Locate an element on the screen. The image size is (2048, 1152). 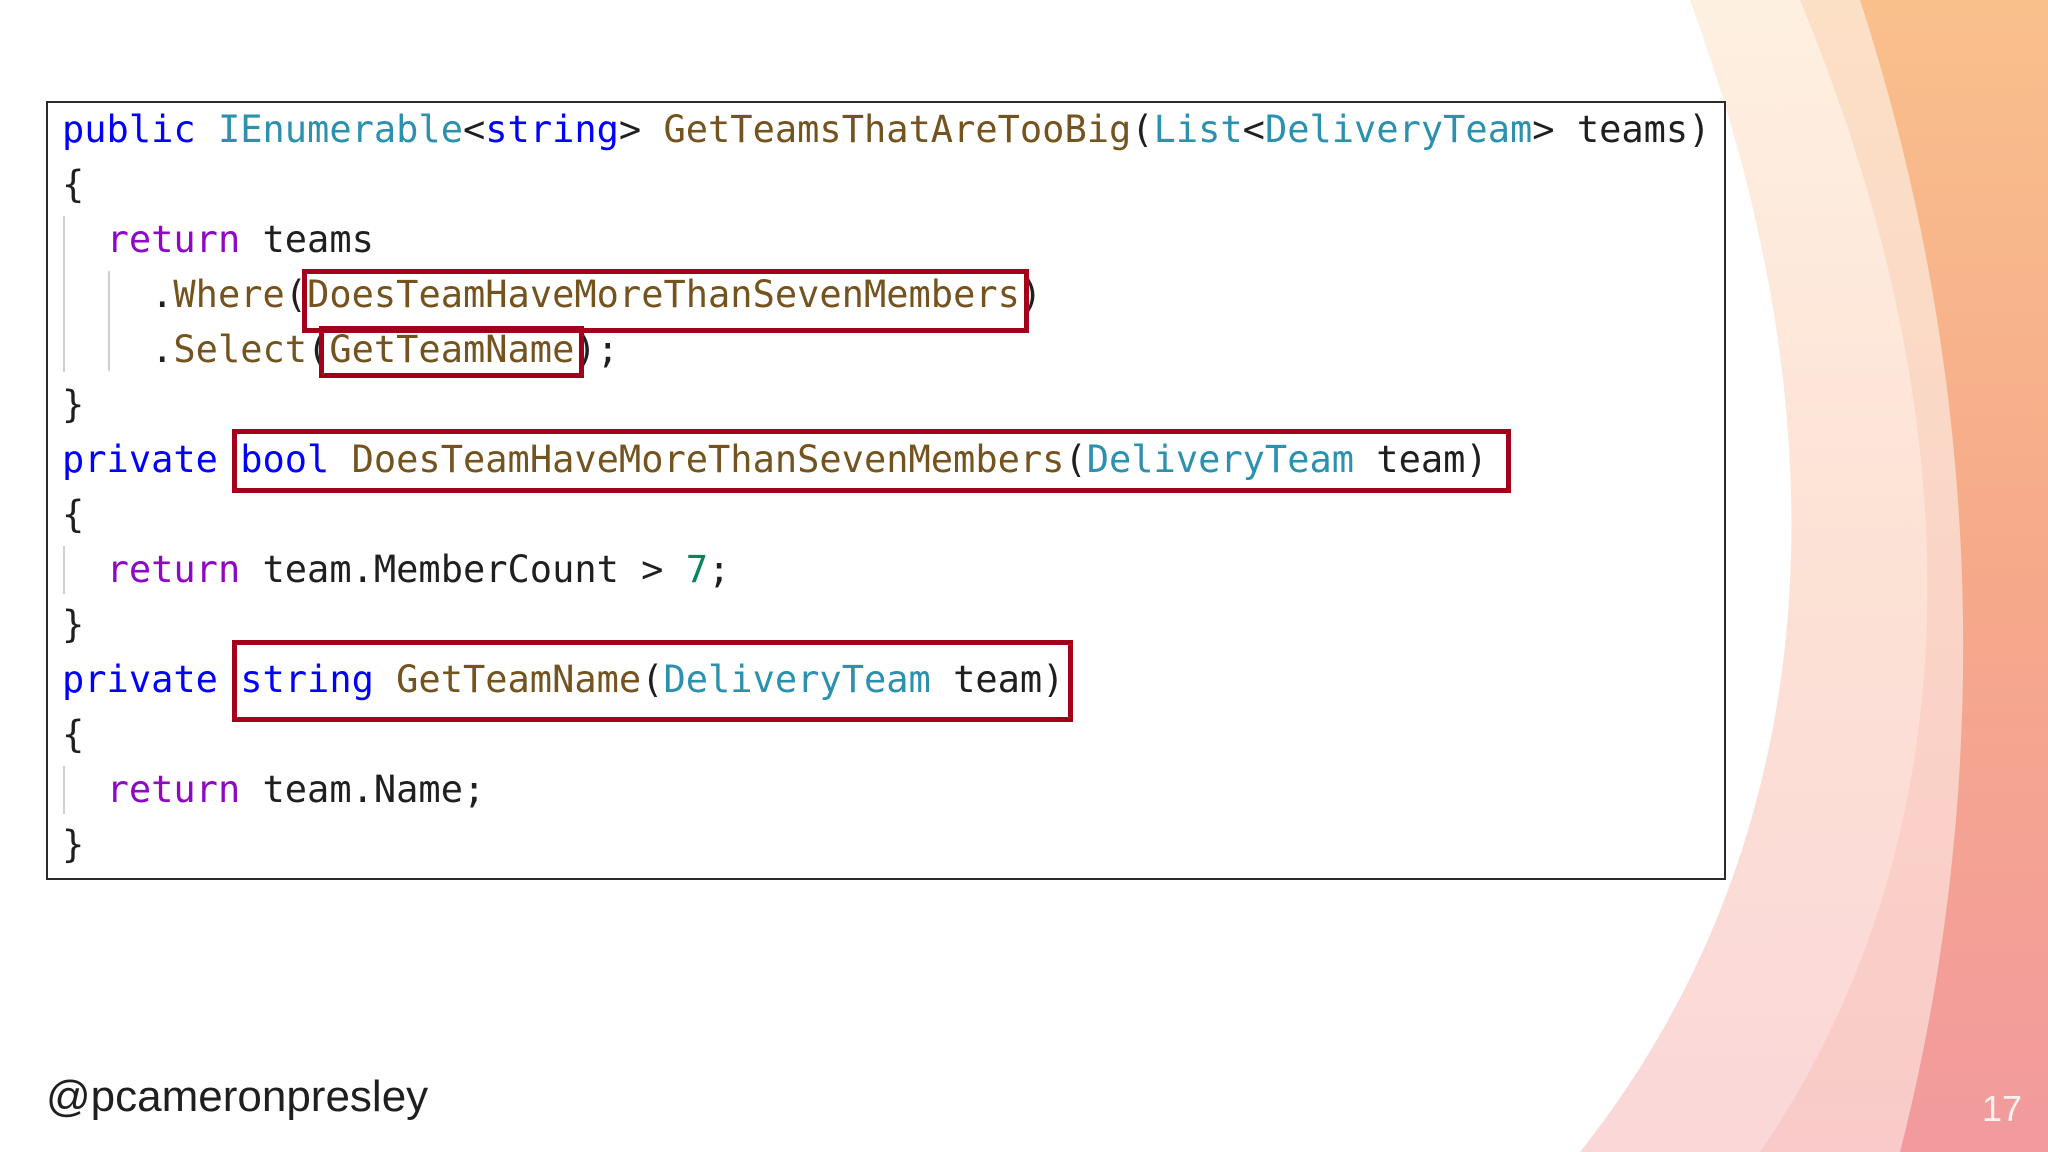
code-token: Where is located at coordinates (229, 294).